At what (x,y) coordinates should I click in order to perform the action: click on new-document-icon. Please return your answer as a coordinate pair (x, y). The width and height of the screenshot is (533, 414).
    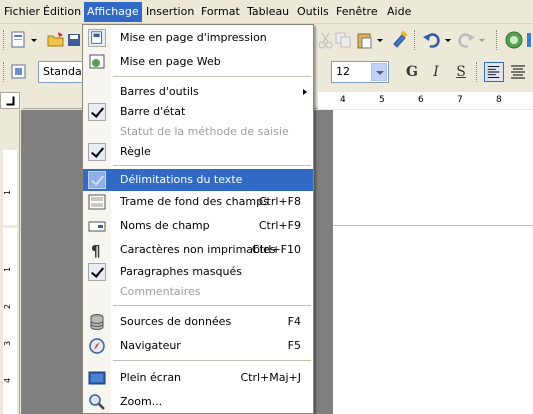
    Looking at the image, I should click on (19, 40).